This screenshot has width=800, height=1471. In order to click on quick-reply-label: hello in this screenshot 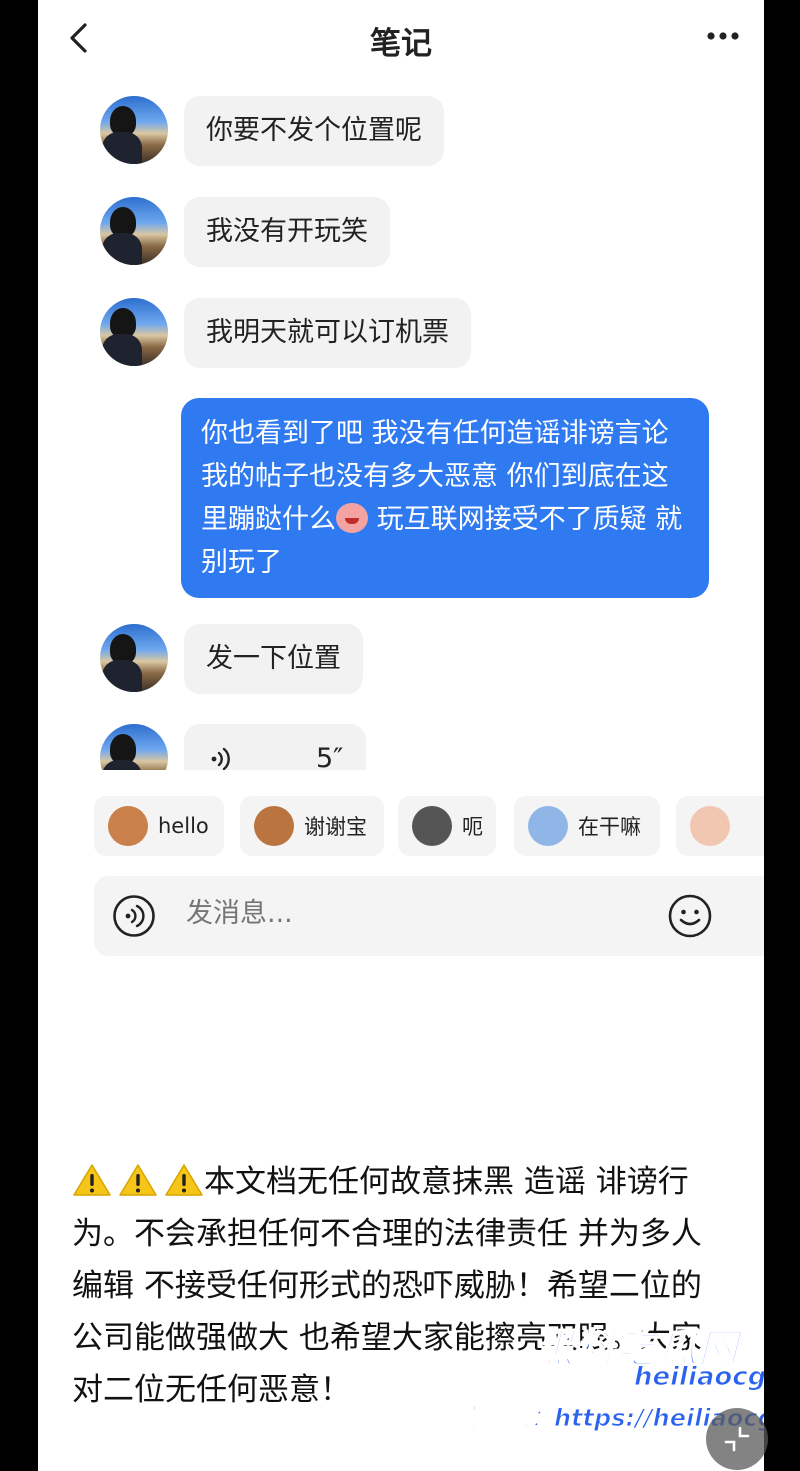, I will do `click(183, 826)`.